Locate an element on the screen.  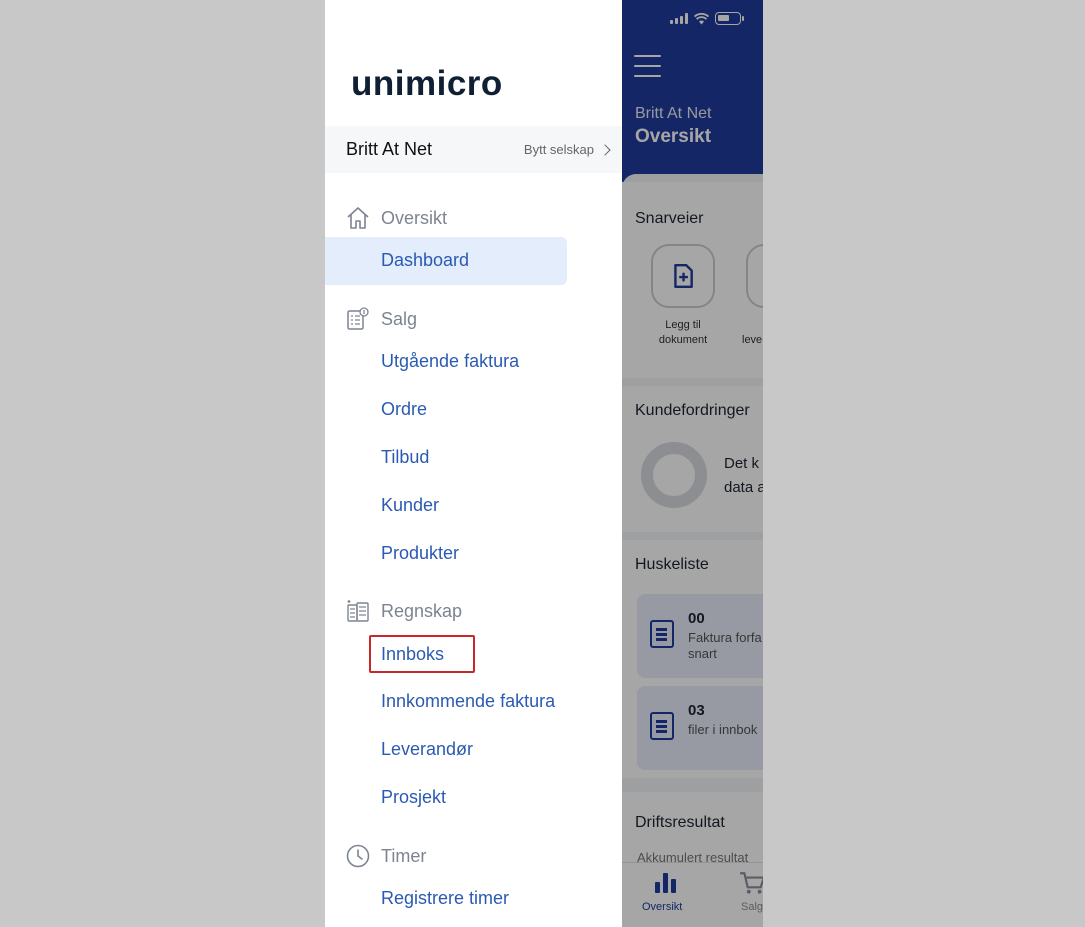
sales-icon is located at coordinates (358, 318).